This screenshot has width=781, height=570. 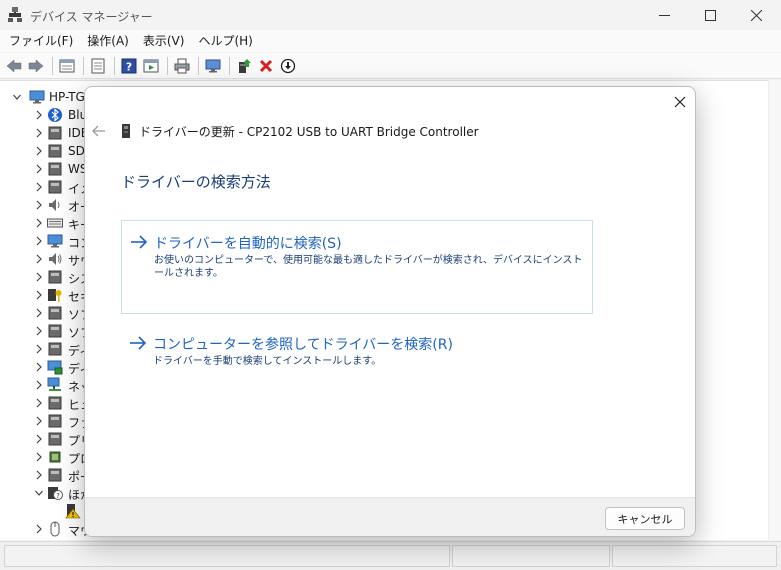 What do you see at coordinates (55, 295) in the screenshot?
I see `security-device-icon` at bounding box center [55, 295].